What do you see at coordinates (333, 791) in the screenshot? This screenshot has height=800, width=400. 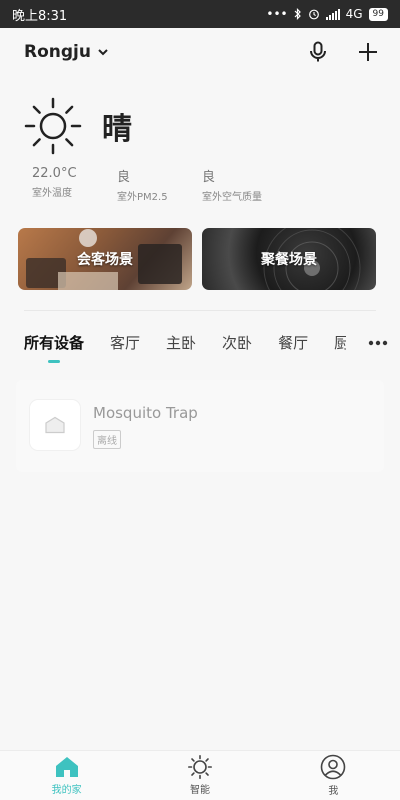 I see `nav-label: 我` at bounding box center [333, 791].